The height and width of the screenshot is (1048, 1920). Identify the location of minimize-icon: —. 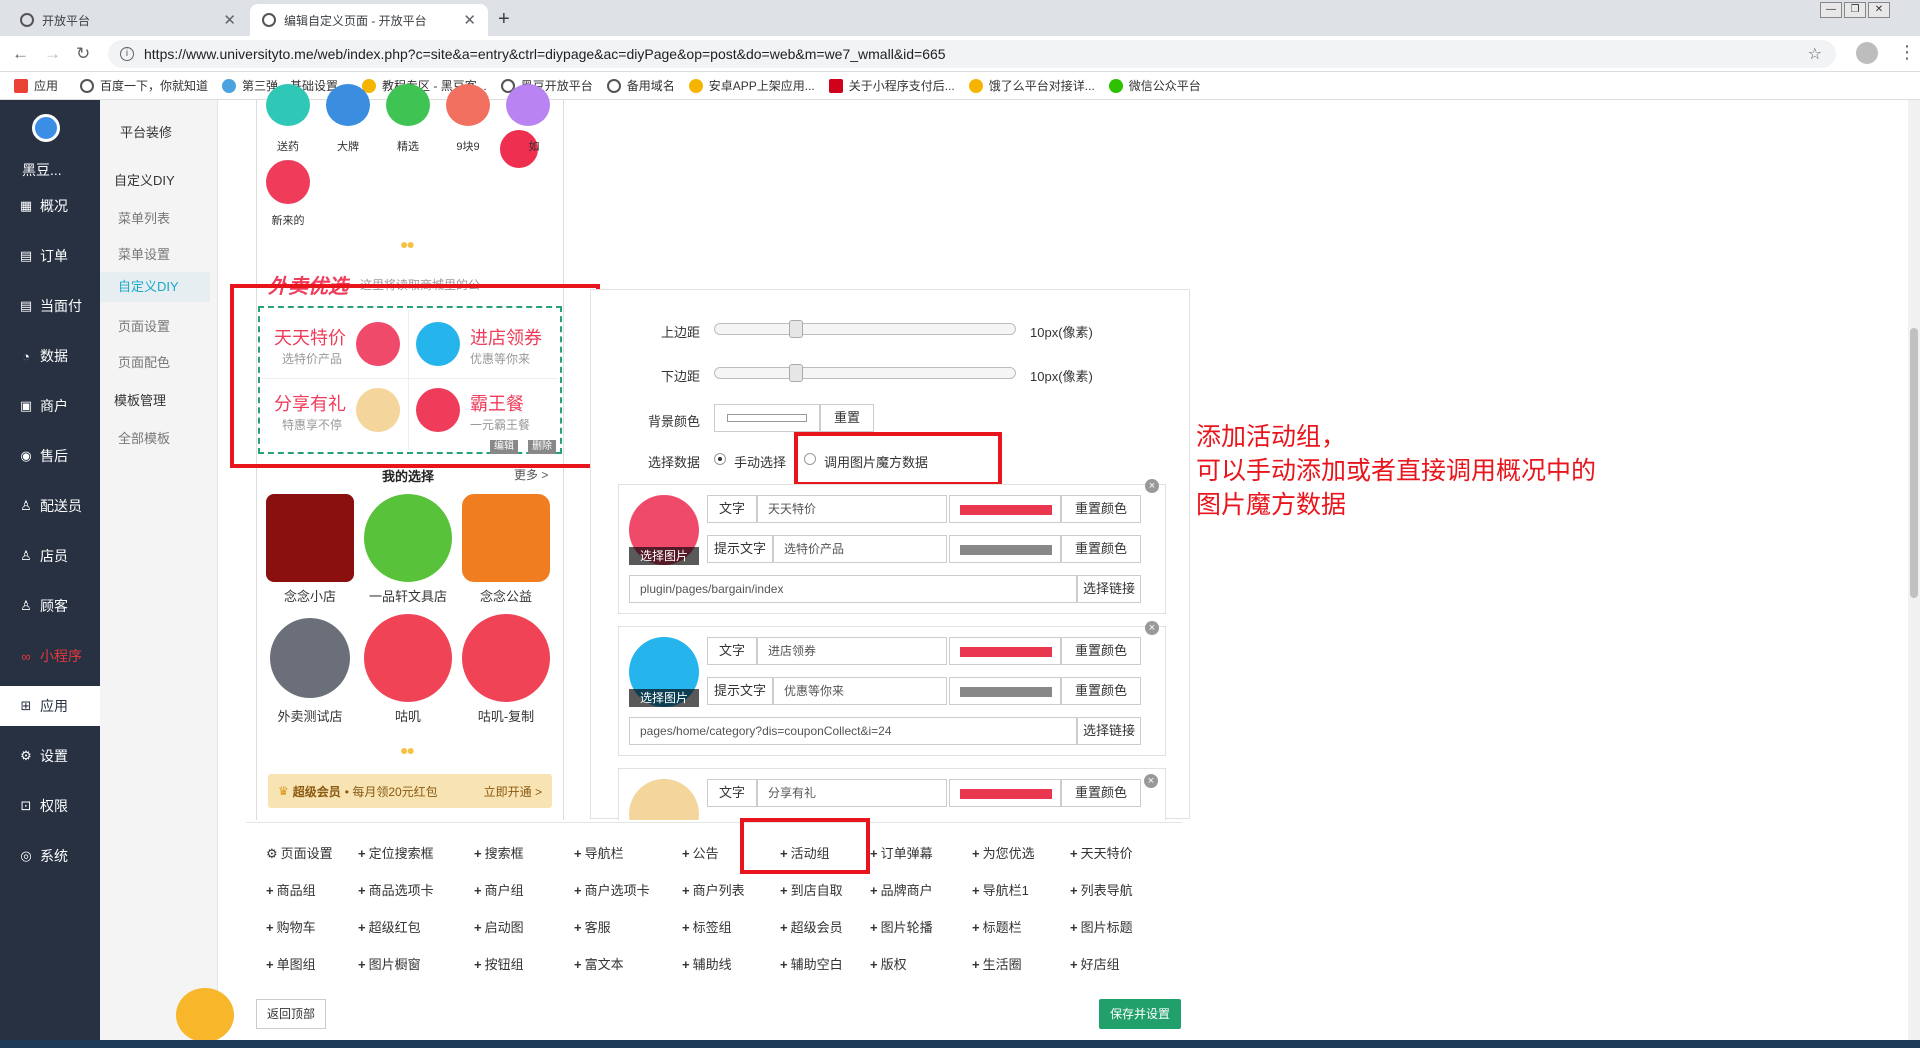
(1831, 10).